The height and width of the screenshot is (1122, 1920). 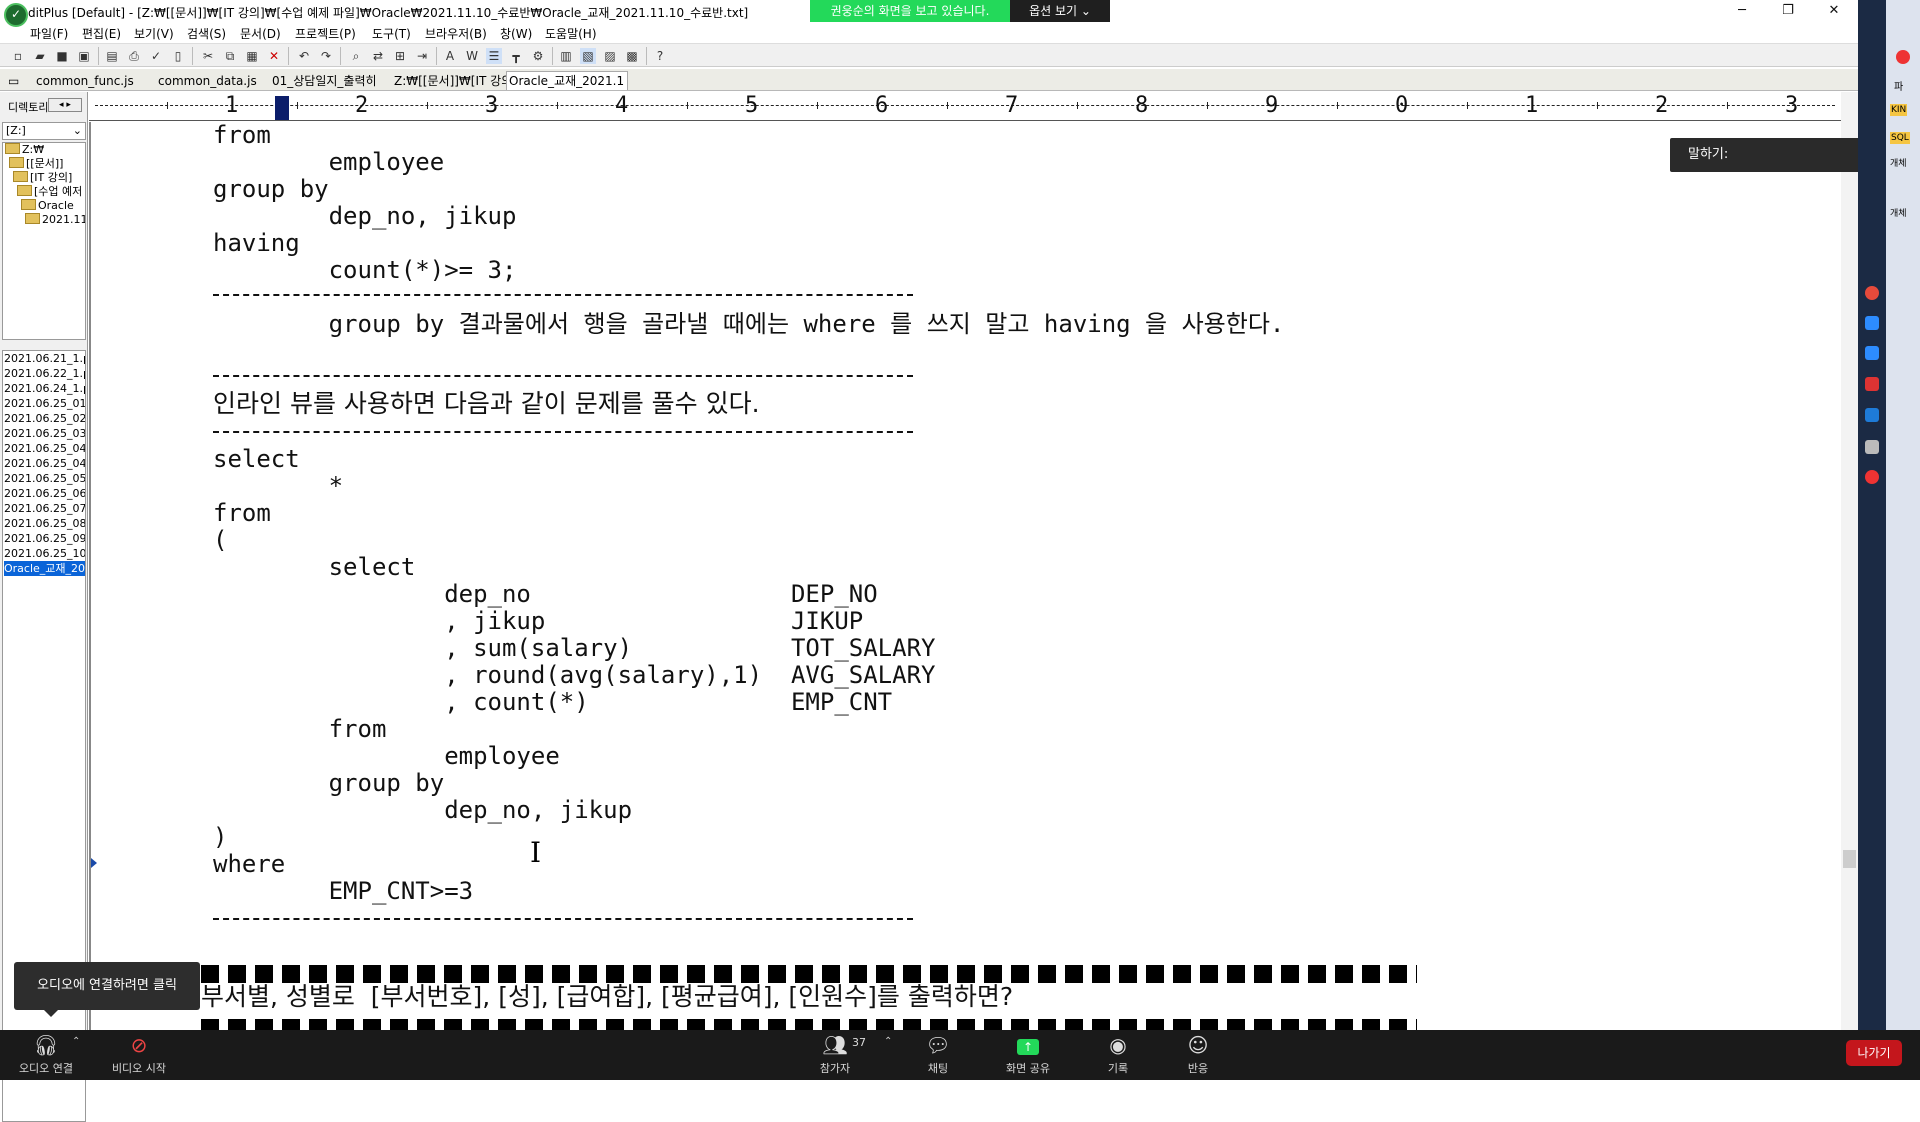 What do you see at coordinates (566, 56) in the screenshot?
I see `window-tile-icon: ▥` at bounding box center [566, 56].